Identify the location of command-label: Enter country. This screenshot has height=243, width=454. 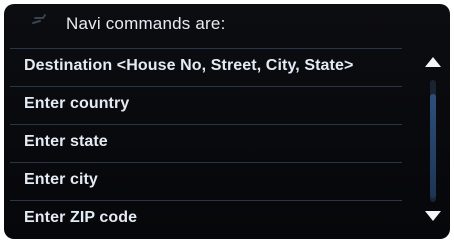
(77, 103).